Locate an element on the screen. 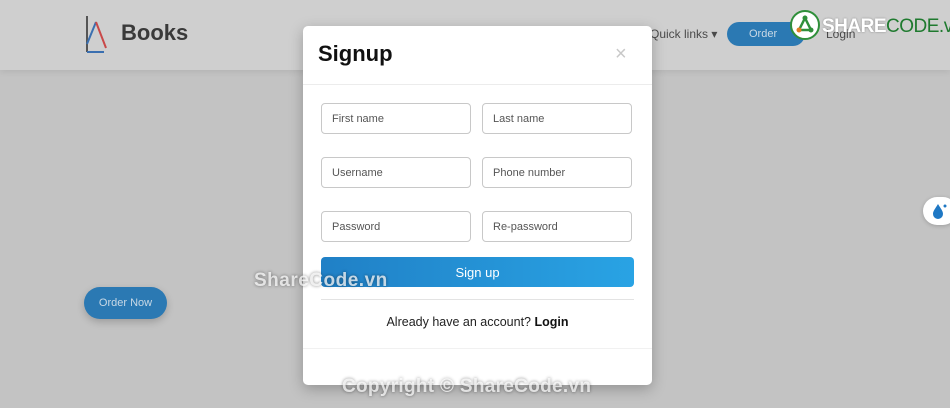  copyright-watermark: Copyright © ShareCode.vn is located at coordinates (467, 386).